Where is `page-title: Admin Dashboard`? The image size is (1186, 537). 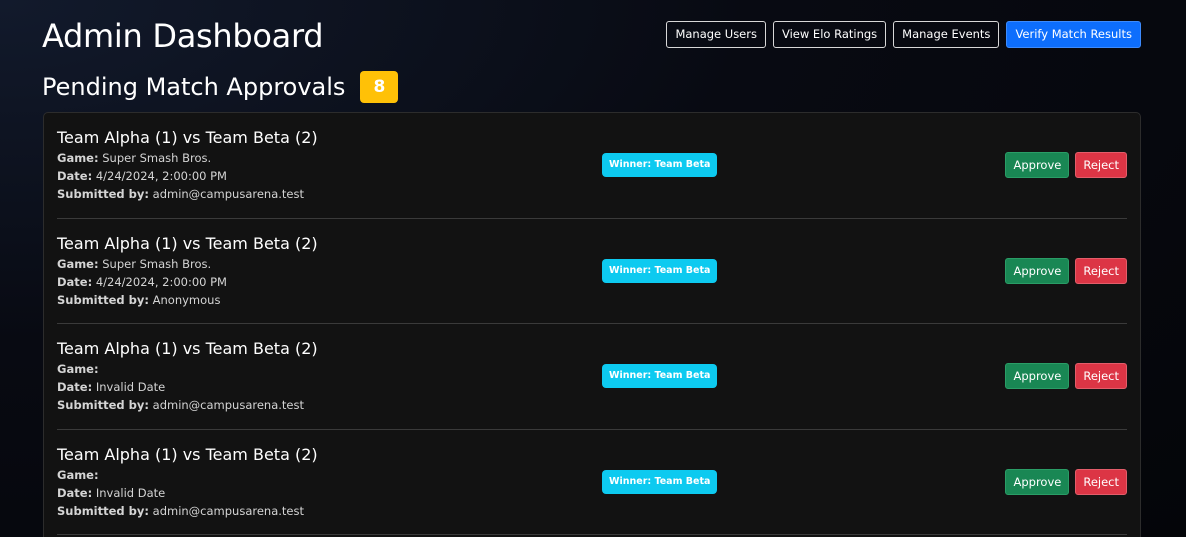
page-title: Admin Dashboard is located at coordinates (183, 36).